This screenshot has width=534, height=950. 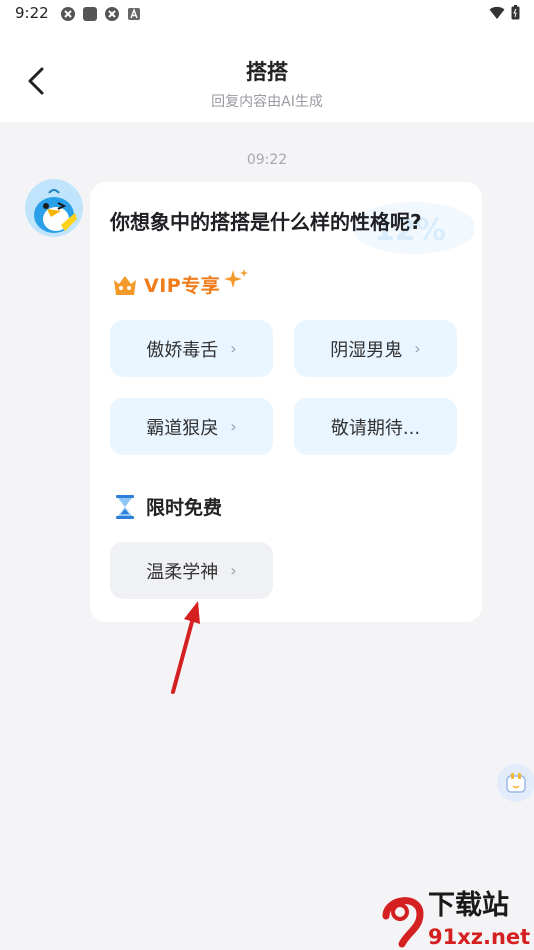 I want to click on option-aojiao-dushe: 傲娇毒舌 ›, so click(x=191, y=348).